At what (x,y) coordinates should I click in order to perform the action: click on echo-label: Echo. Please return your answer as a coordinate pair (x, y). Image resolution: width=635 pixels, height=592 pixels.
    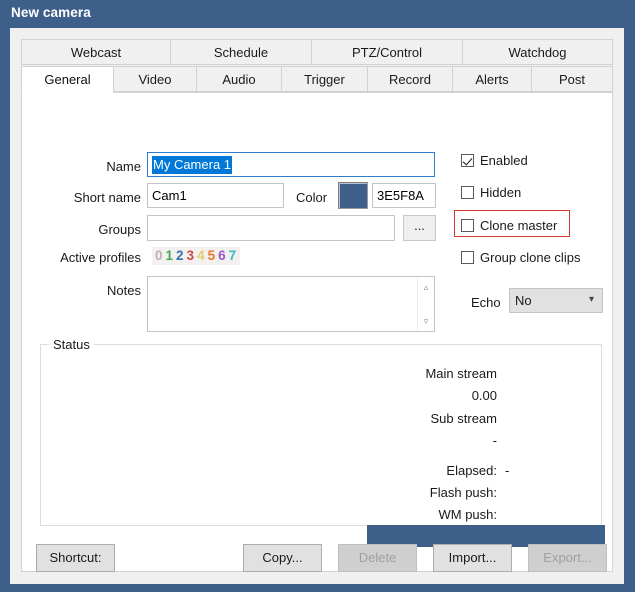
    Looking at the image, I should click on (486, 302).